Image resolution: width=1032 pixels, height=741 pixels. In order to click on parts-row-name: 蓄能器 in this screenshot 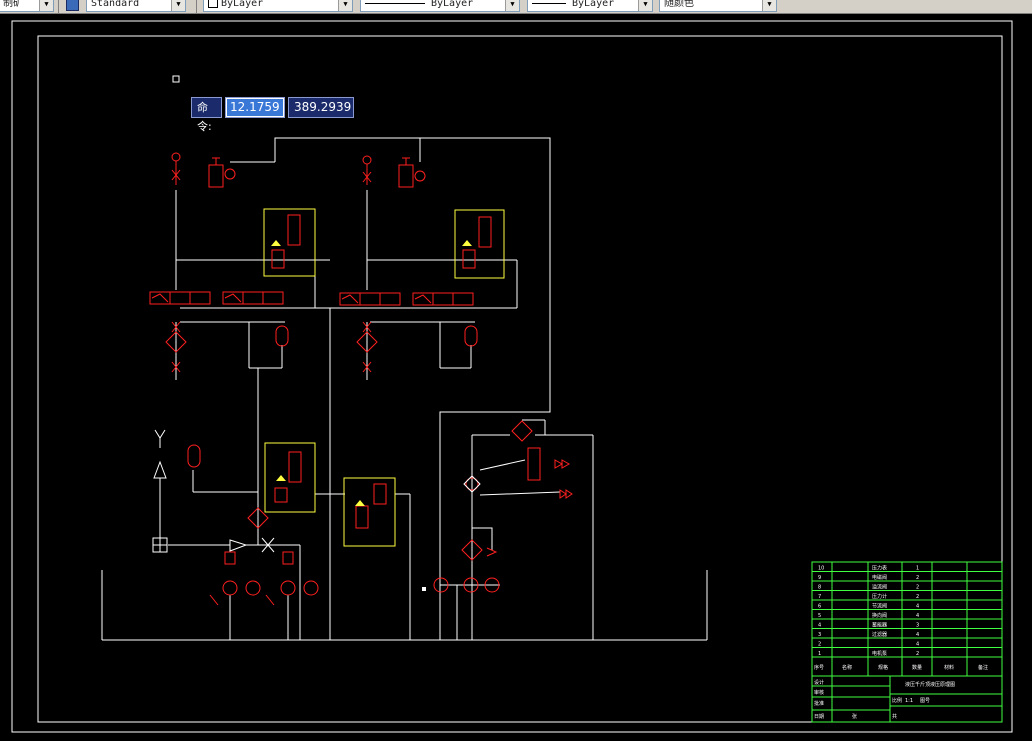, I will do `click(879, 625)`.